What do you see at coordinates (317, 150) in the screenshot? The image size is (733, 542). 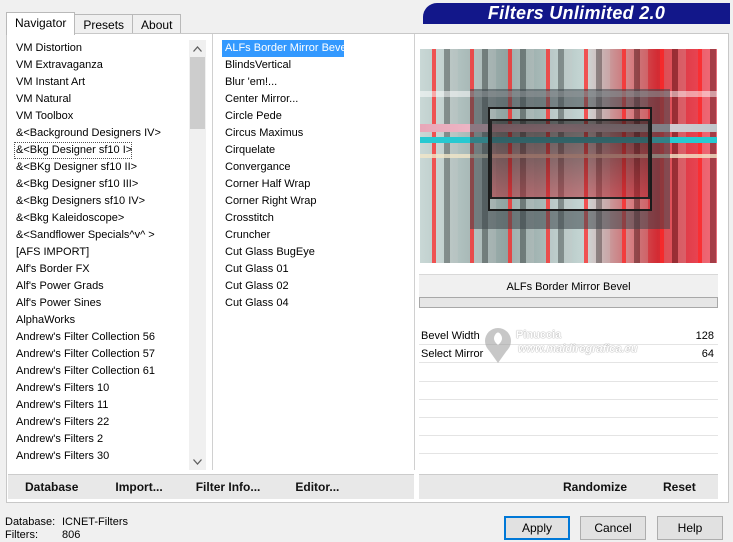 I see `filter-item: Cirquelate` at bounding box center [317, 150].